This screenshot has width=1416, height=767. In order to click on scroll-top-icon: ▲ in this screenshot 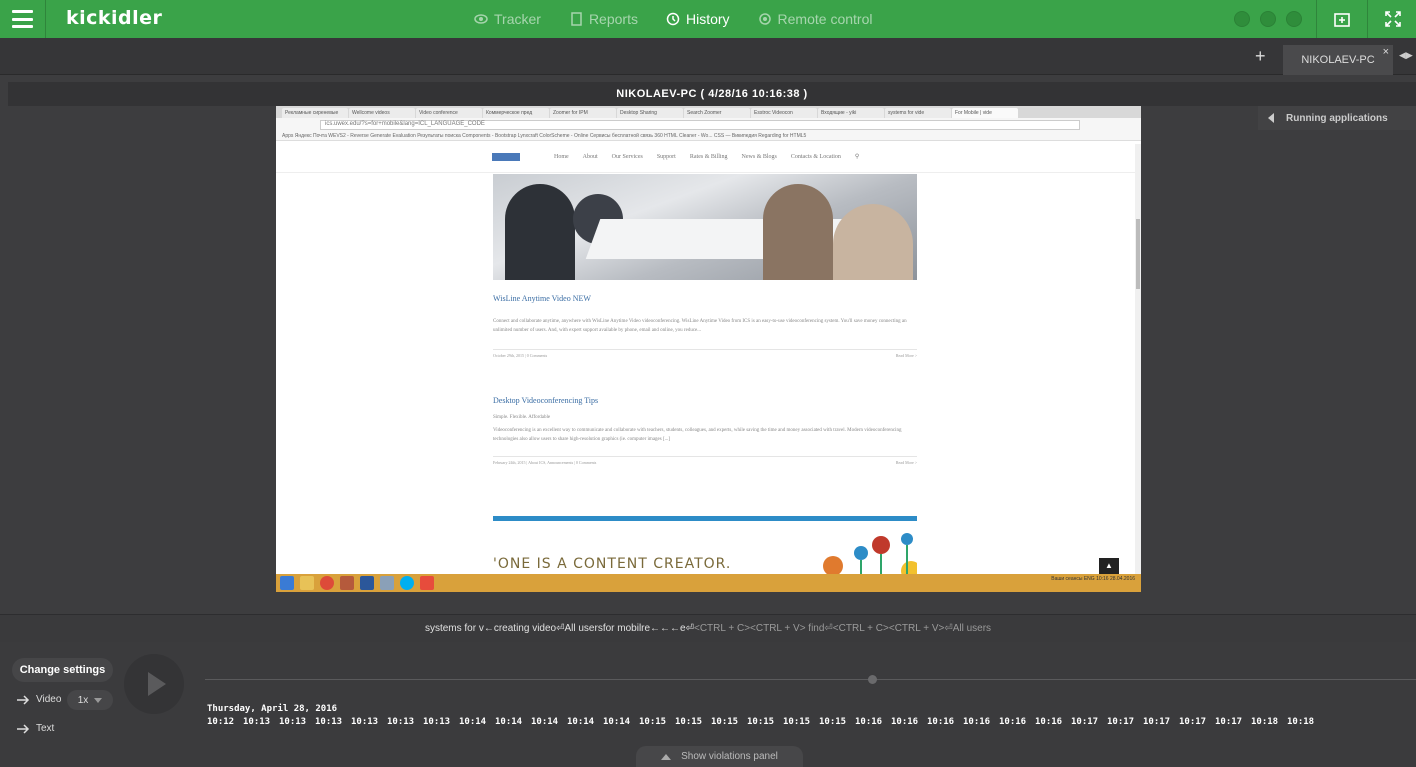, I will do `click(1109, 566)`.